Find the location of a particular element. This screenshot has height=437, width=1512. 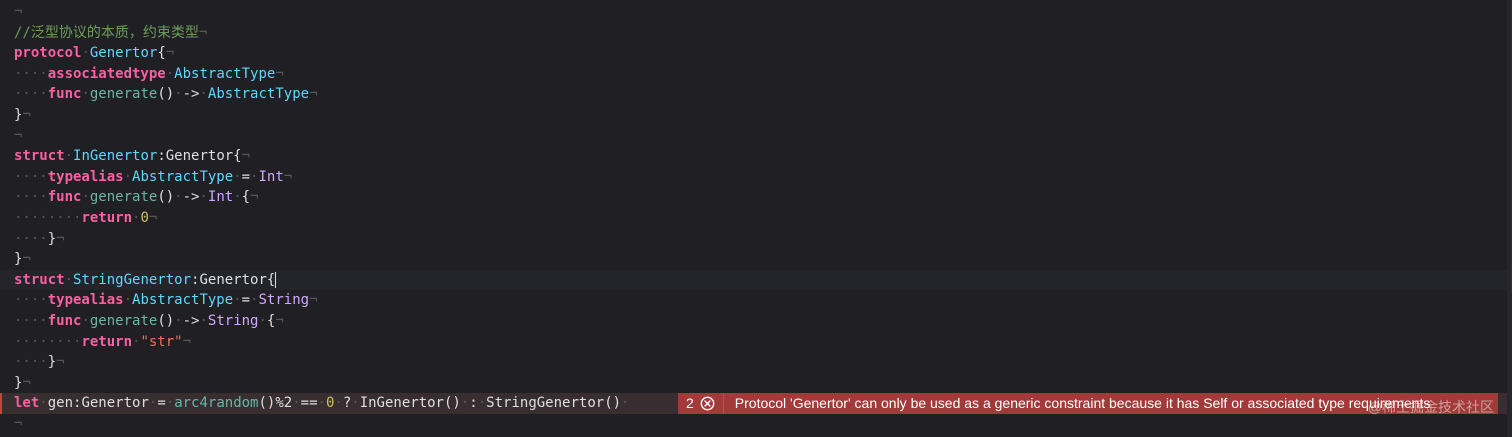

code-line: struct·InGenertor:Genertor{¬ is located at coordinates (756, 156).